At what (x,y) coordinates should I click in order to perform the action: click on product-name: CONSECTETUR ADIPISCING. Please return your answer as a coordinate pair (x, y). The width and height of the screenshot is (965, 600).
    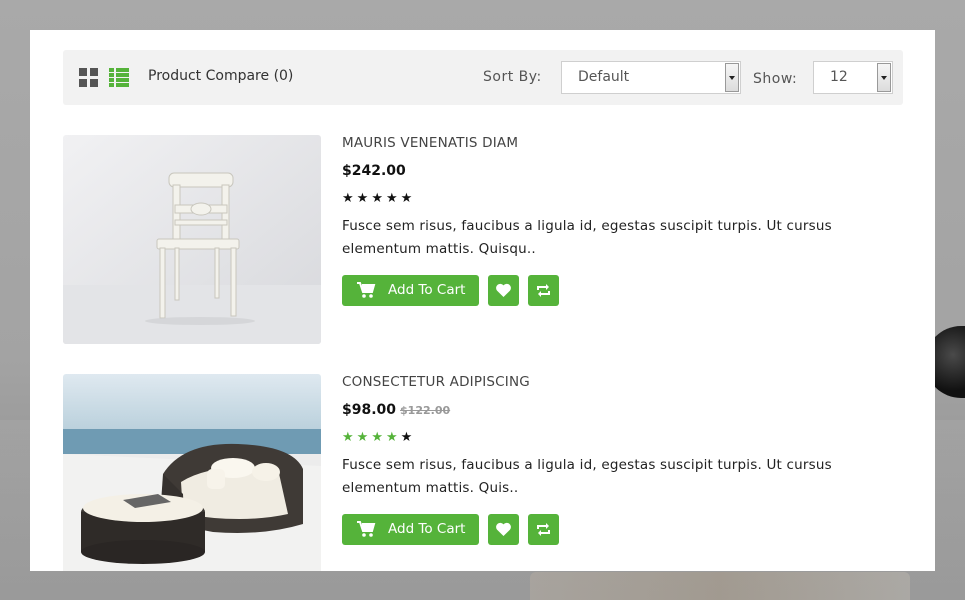
    Looking at the image, I should click on (622, 382).